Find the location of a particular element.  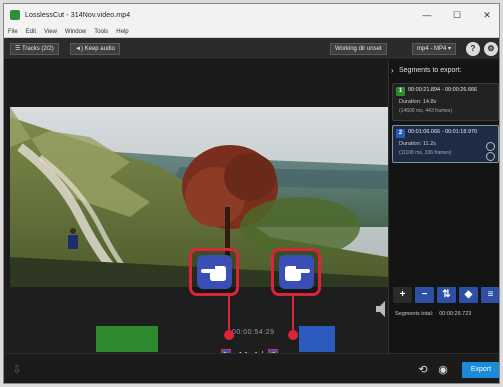

menu-view: View is located at coordinates (50, 32).